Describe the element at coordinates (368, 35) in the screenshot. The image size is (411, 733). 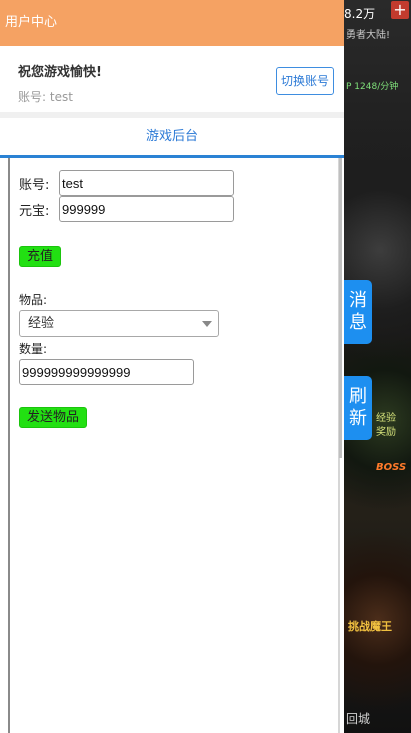
I see `game-subtitle-text: 勇者大陆!` at that location.